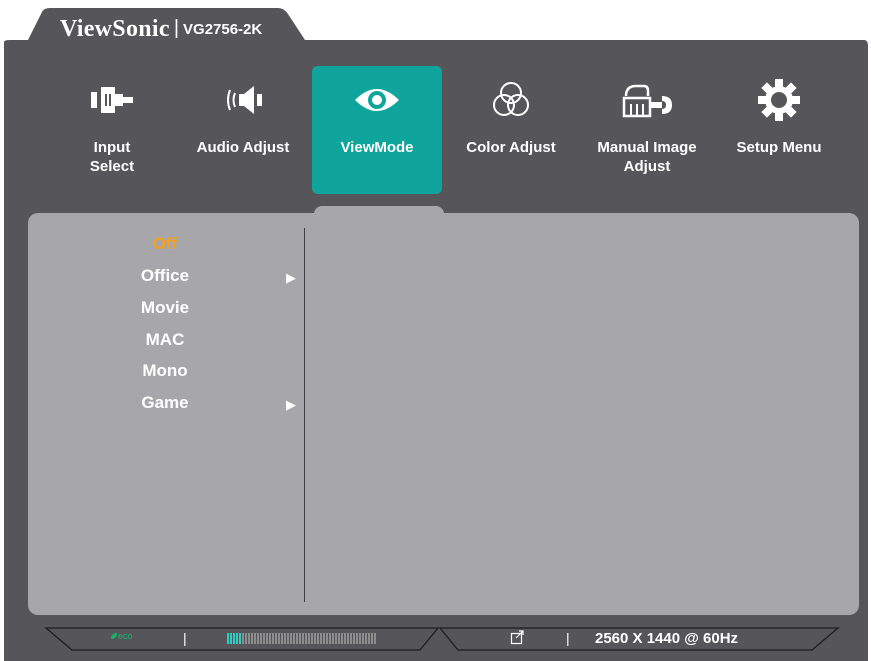  I want to click on eco-meter-track, so click(309, 638).